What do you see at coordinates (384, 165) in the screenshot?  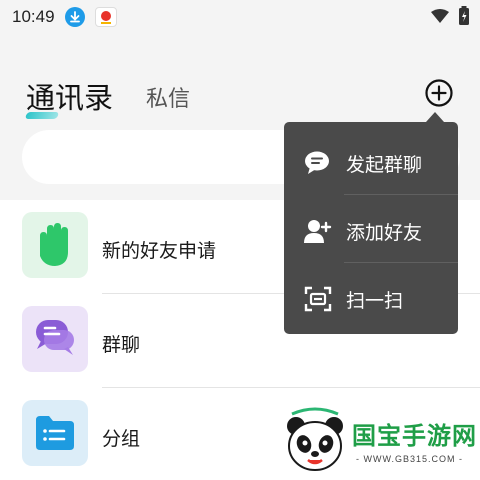 I see `menu-item-label: 发起群聊` at bounding box center [384, 165].